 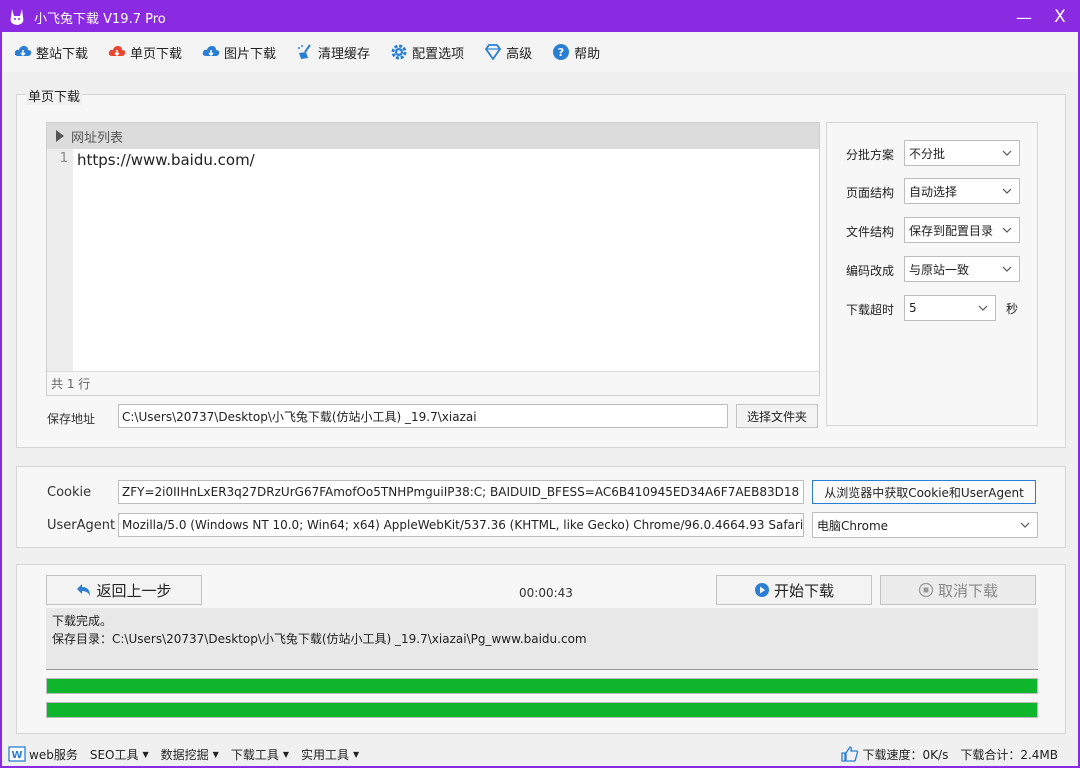 What do you see at coordinates (962, 153) in the screenshot?
I see `batch-select: 不分批` at bounding box center [962, 153].